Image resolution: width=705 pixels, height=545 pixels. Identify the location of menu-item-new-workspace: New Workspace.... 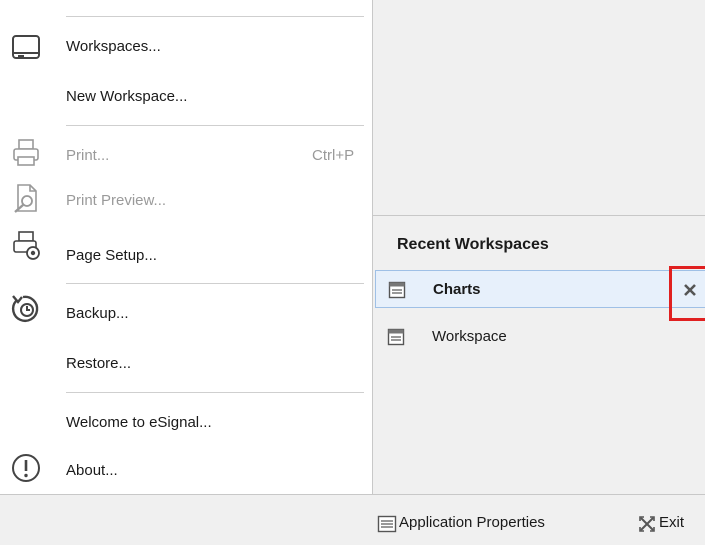
(186, 97).